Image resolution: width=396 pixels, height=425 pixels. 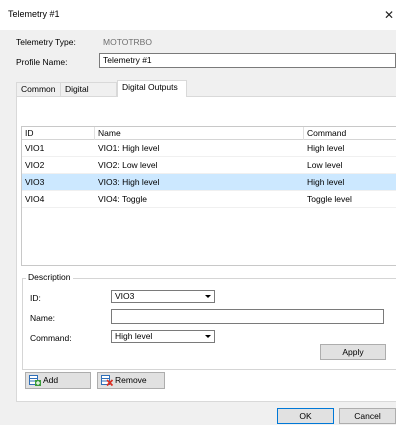 What do you see at coordinates (163, 296) in the screenshot?
I see `id-combobox: VIO3` at bounding box center [163, 296].